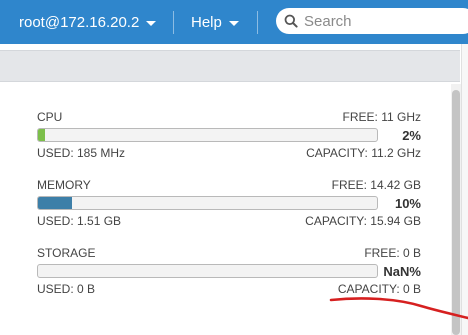 The width and height of the screenshot is (468, 335). What do you see at coordinates (66, 253) in the screenshot?
I see `storage-title: STORAGE` at bounding box center [66, 253].